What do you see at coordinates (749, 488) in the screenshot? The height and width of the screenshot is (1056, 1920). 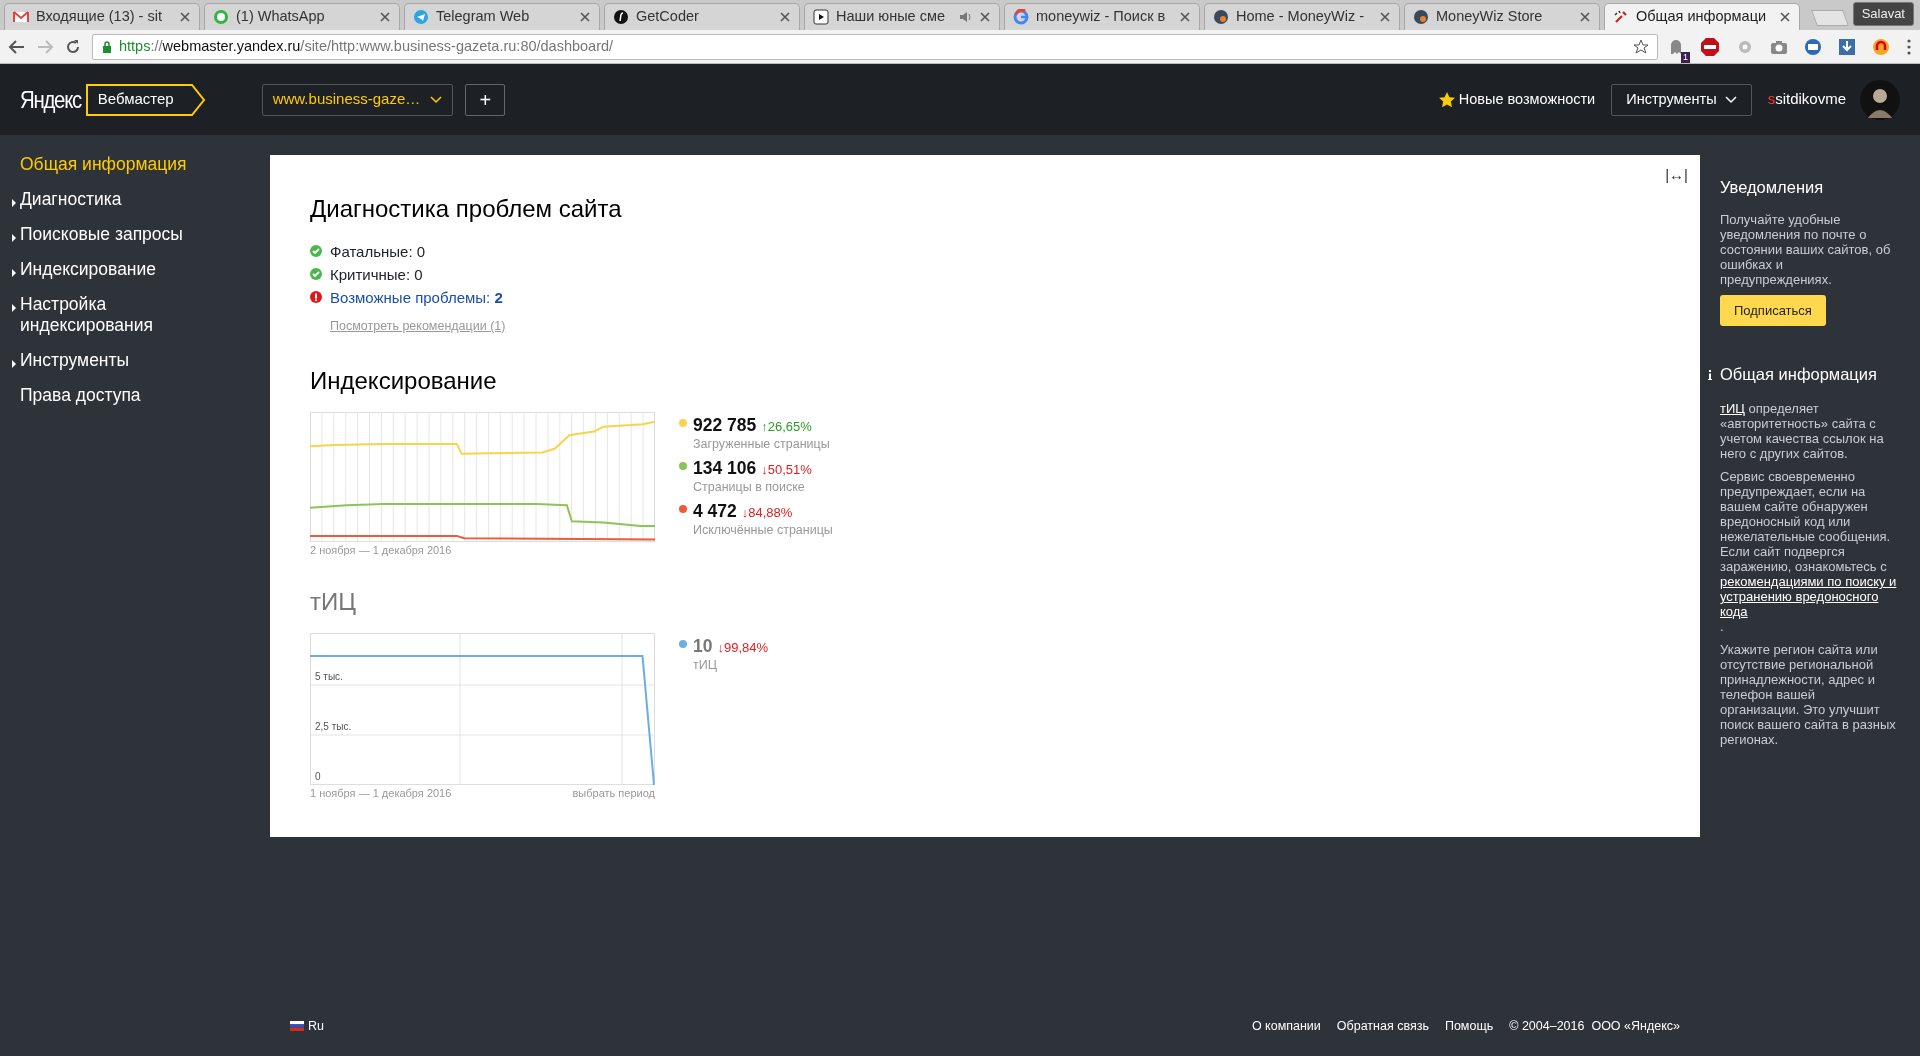 I see `legend-label: Страницы в поиске` at bounding box center [749, 488].